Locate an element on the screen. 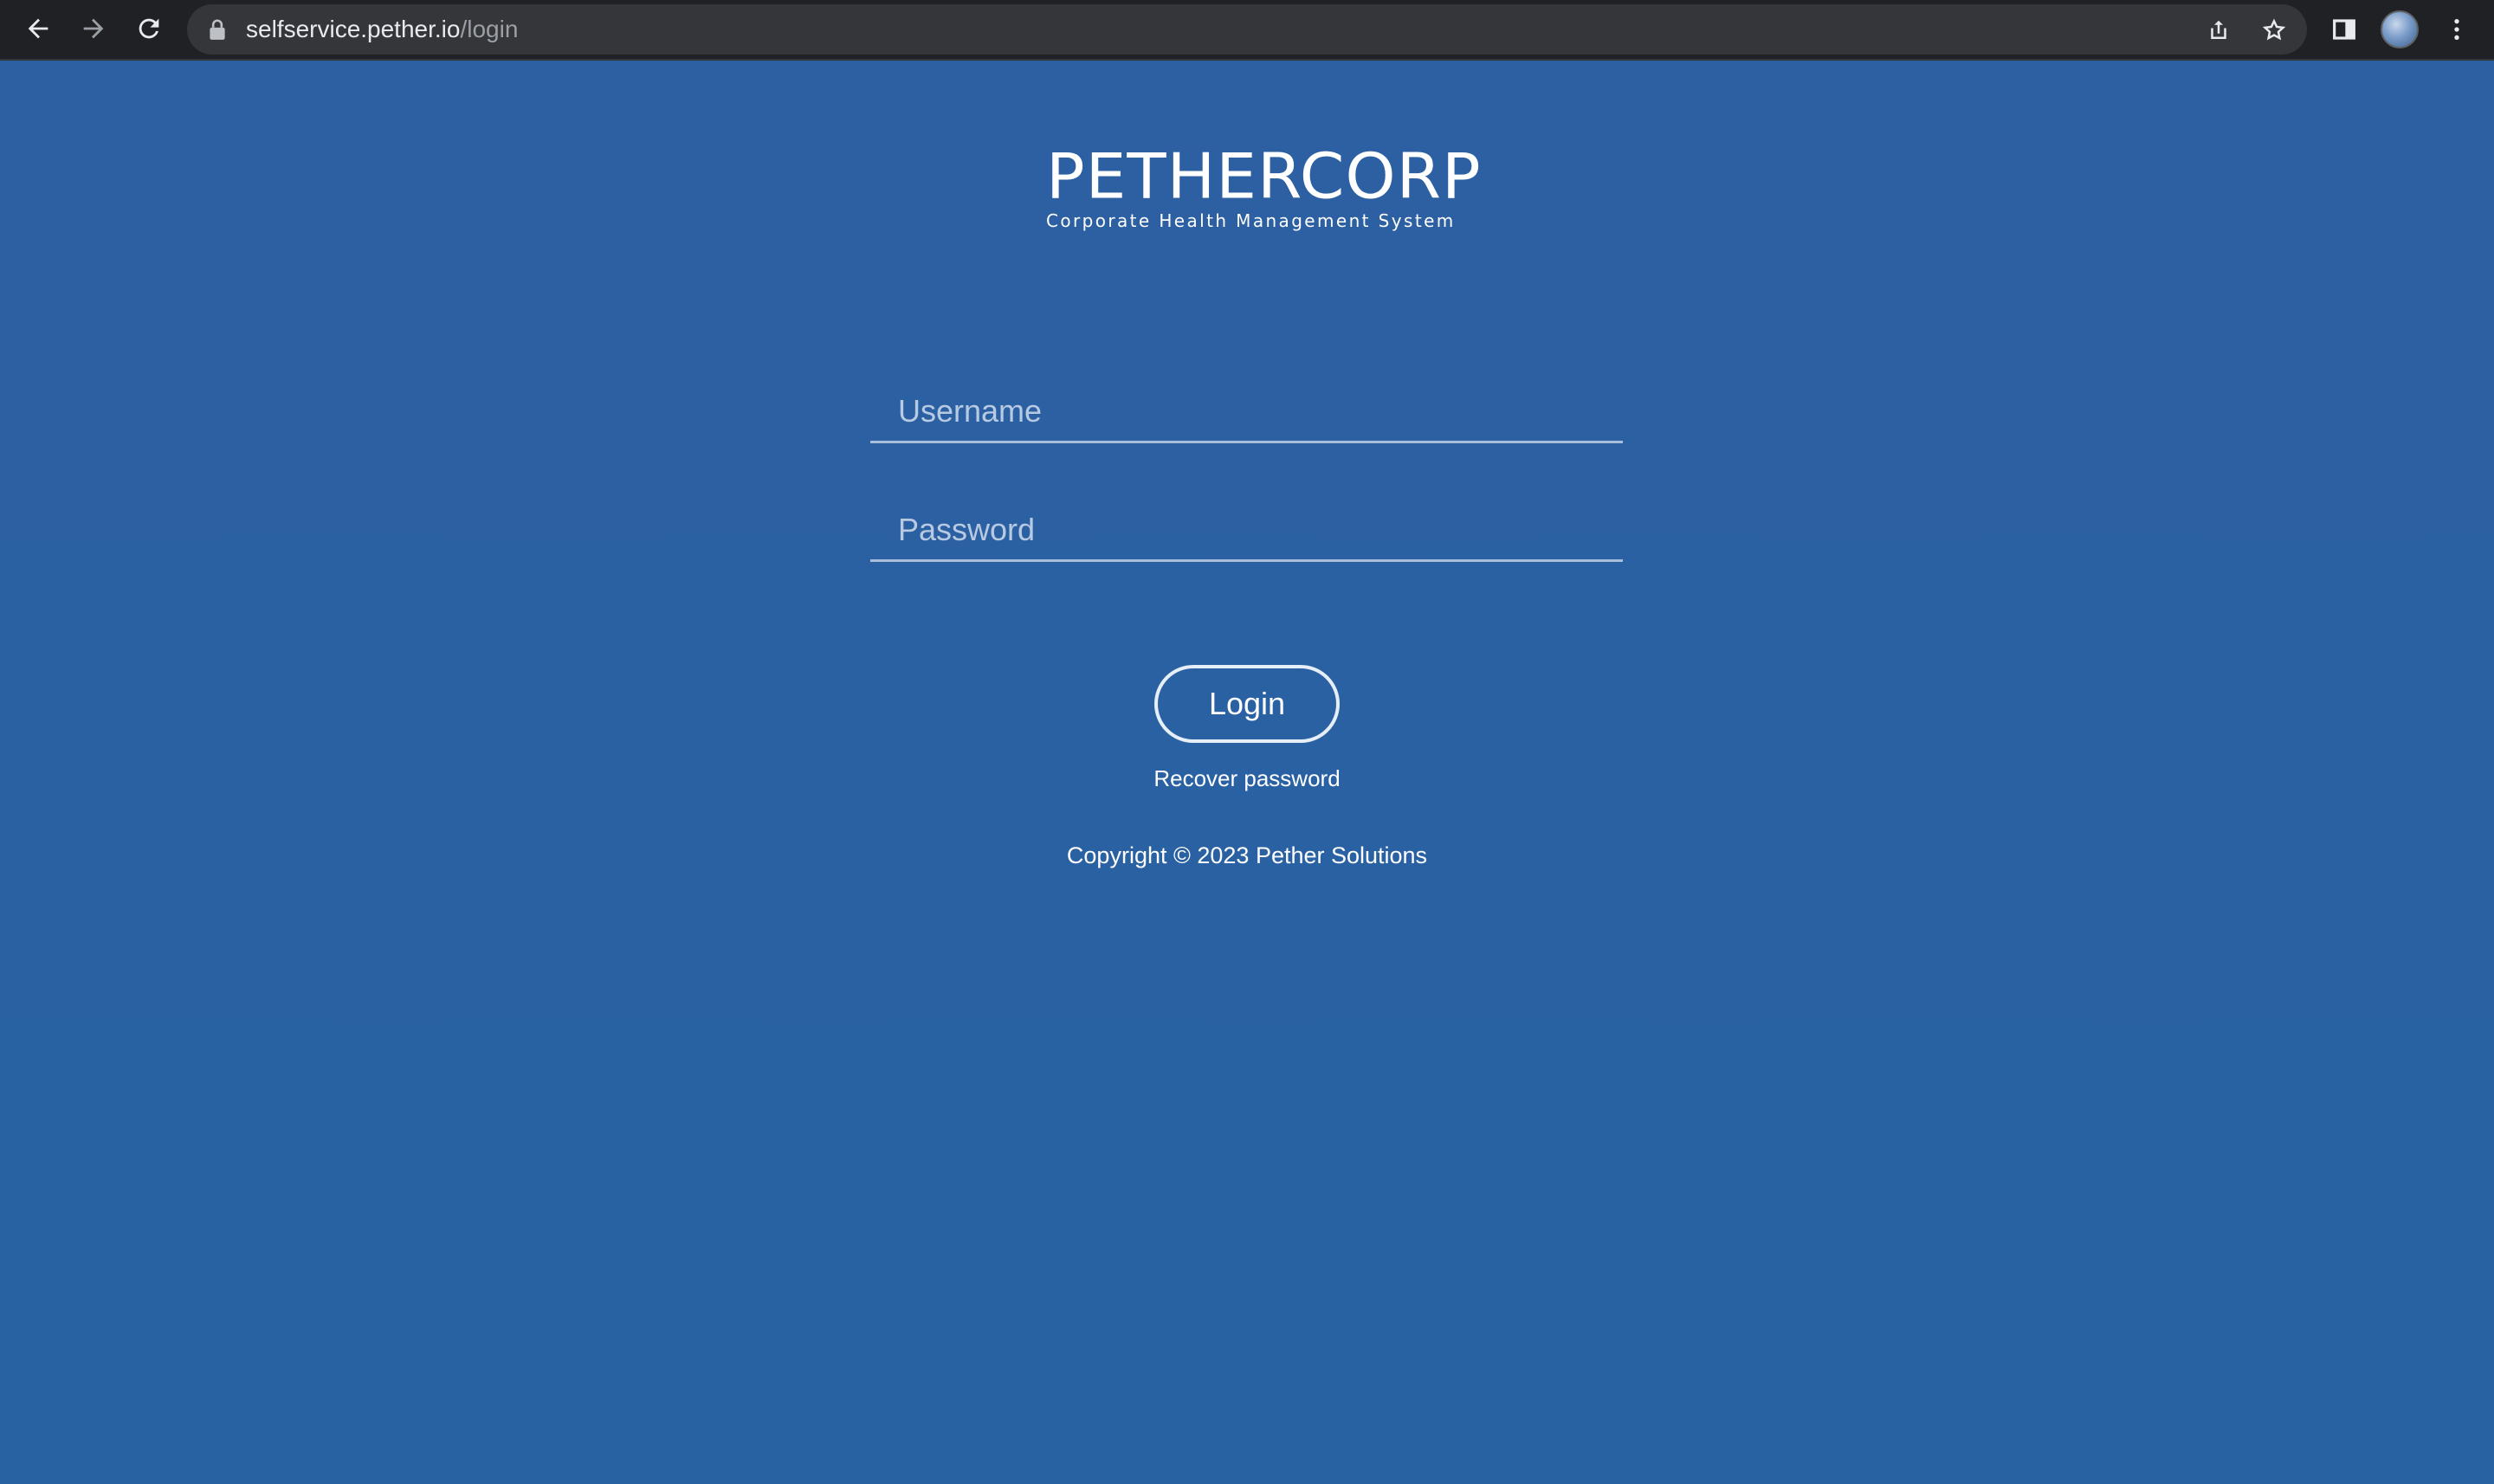 Image resolution: width=2494 pixels, height=1484 pixels. password-field is located at coordinates (1246, 531).